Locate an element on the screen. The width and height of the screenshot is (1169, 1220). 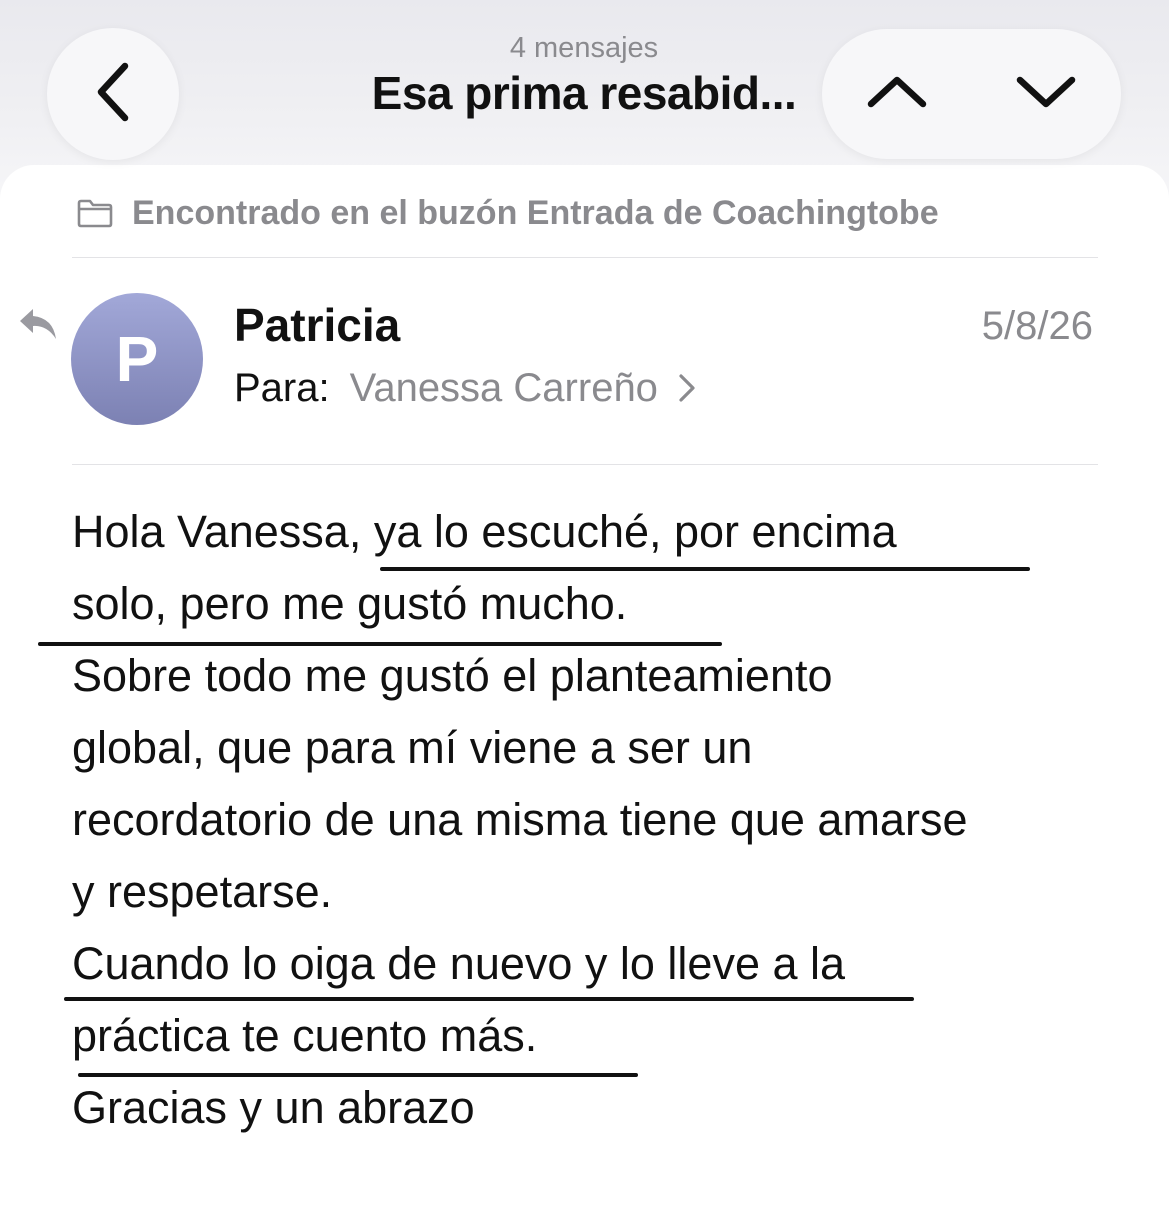
body-line: y respetarse. is located at coordinates (202, 891).